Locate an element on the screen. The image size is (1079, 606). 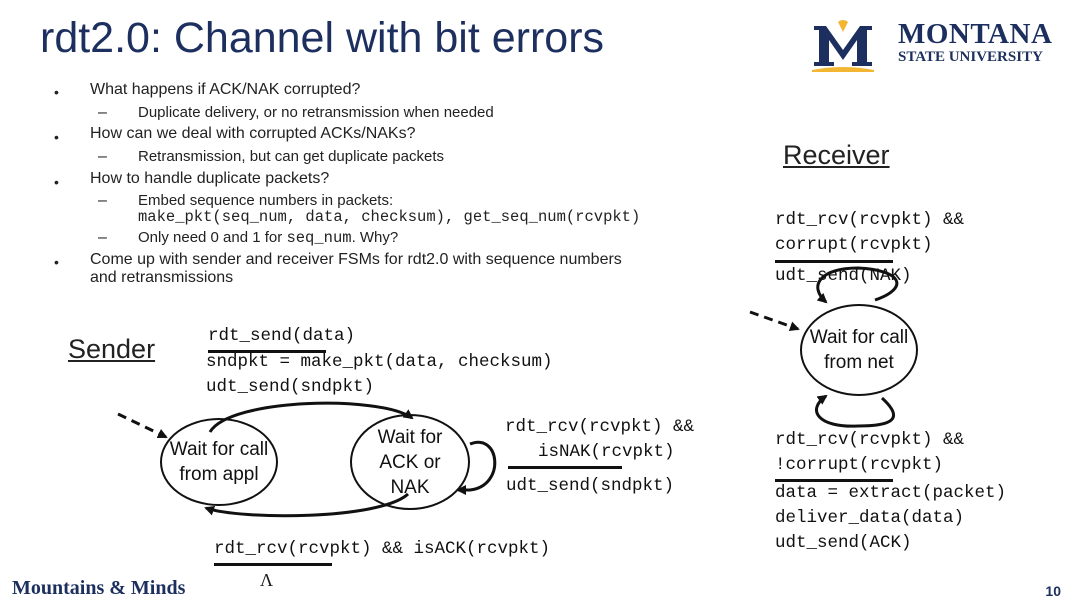
receiver-heading: Receiver is located at coordinates (836, 155).